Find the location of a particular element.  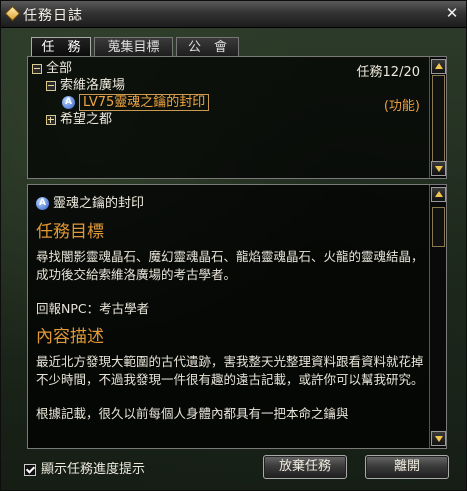

detail-scrollbar is located at coordinates (437, 316).